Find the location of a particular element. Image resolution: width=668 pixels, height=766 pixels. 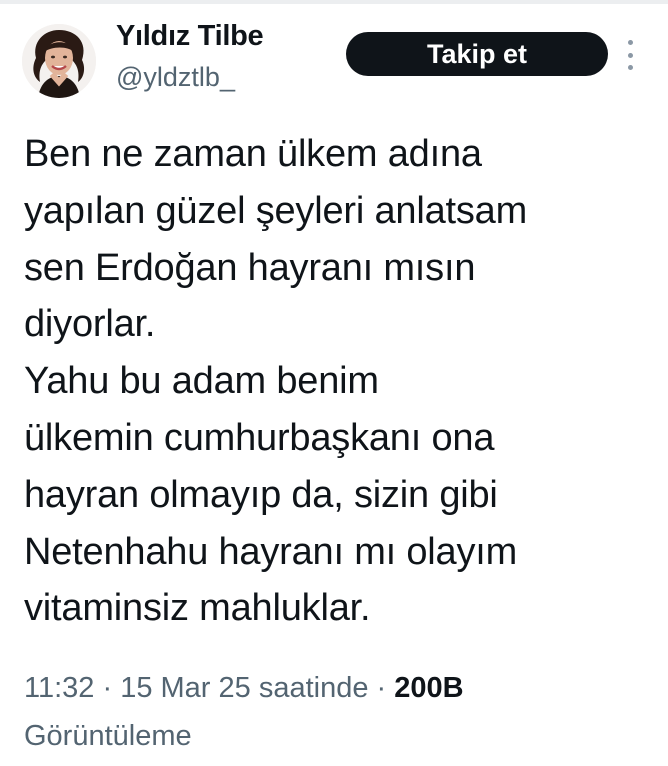

tweet-time: 11:32 is located at coordinates (59, 688).